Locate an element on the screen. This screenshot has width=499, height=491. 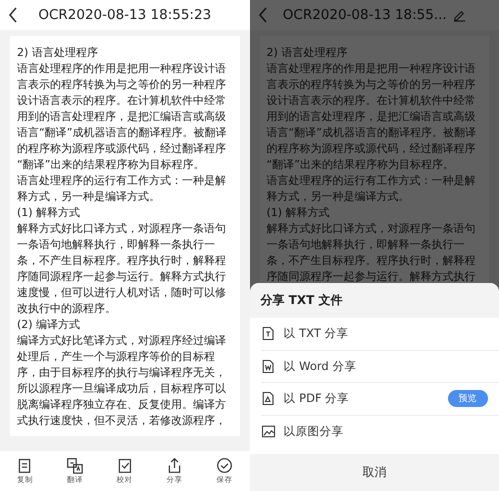
back-icon is located at coordinates (13, 15).